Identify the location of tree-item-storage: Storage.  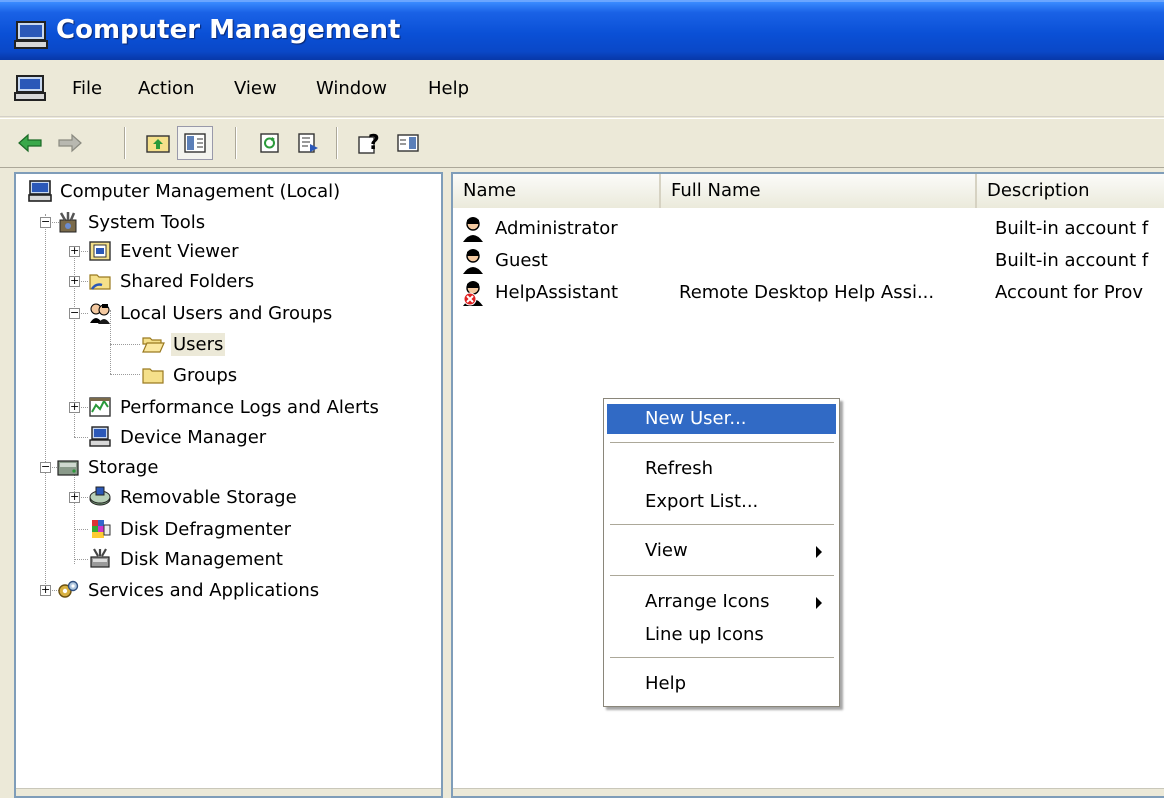
(108, 467).